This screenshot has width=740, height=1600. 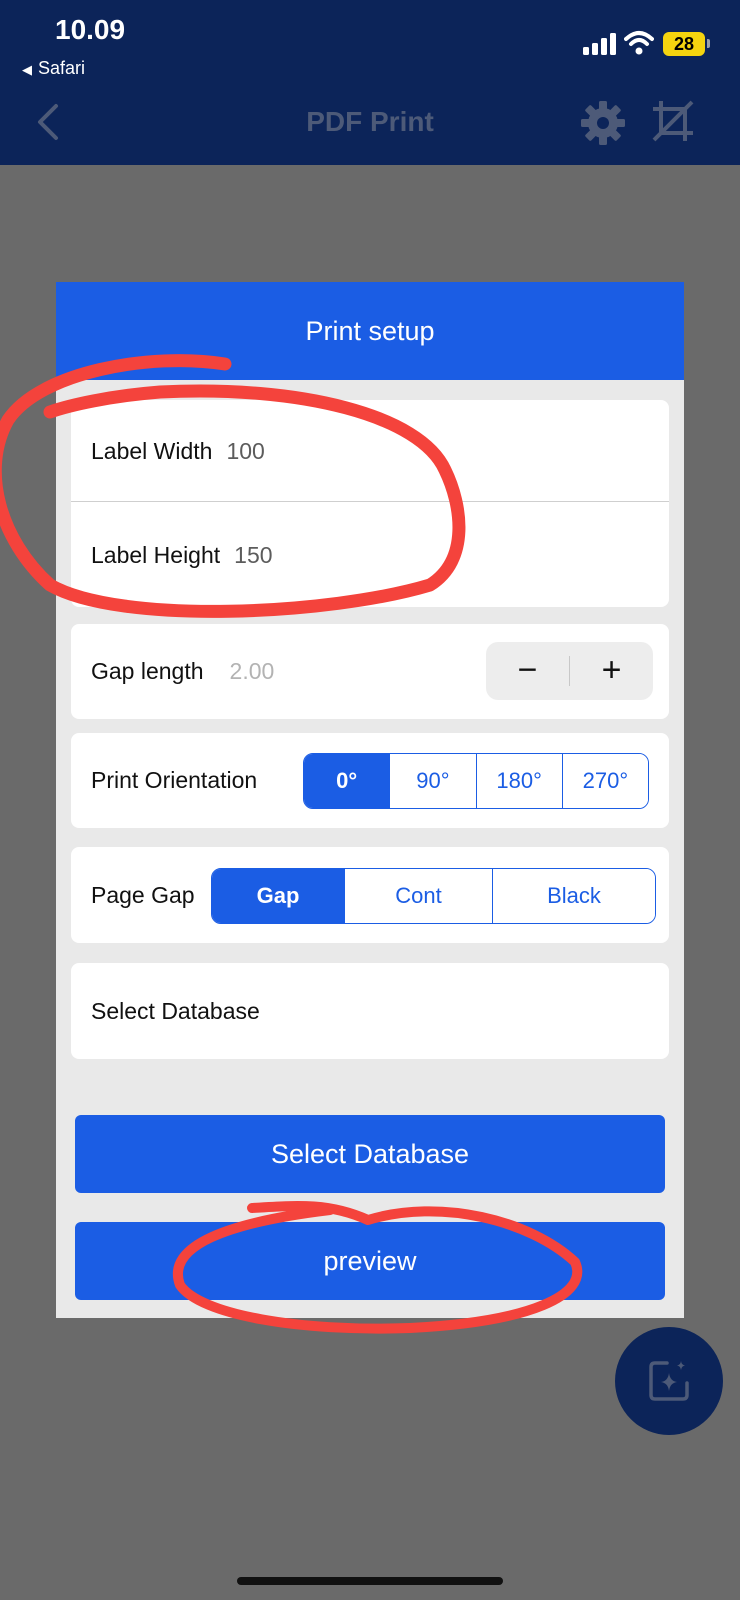 I want to click on status-time: 10.09, so click(x=90, y=29).